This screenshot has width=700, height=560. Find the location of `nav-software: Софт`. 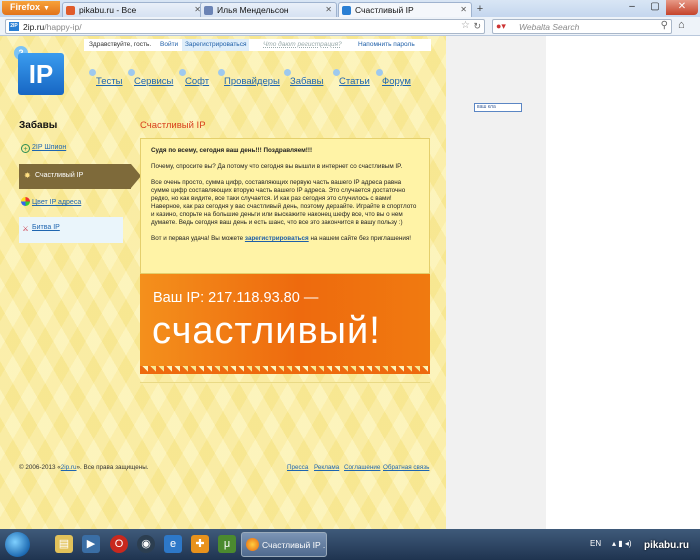

nav-software: Софт is located at coordinates (197, 81).